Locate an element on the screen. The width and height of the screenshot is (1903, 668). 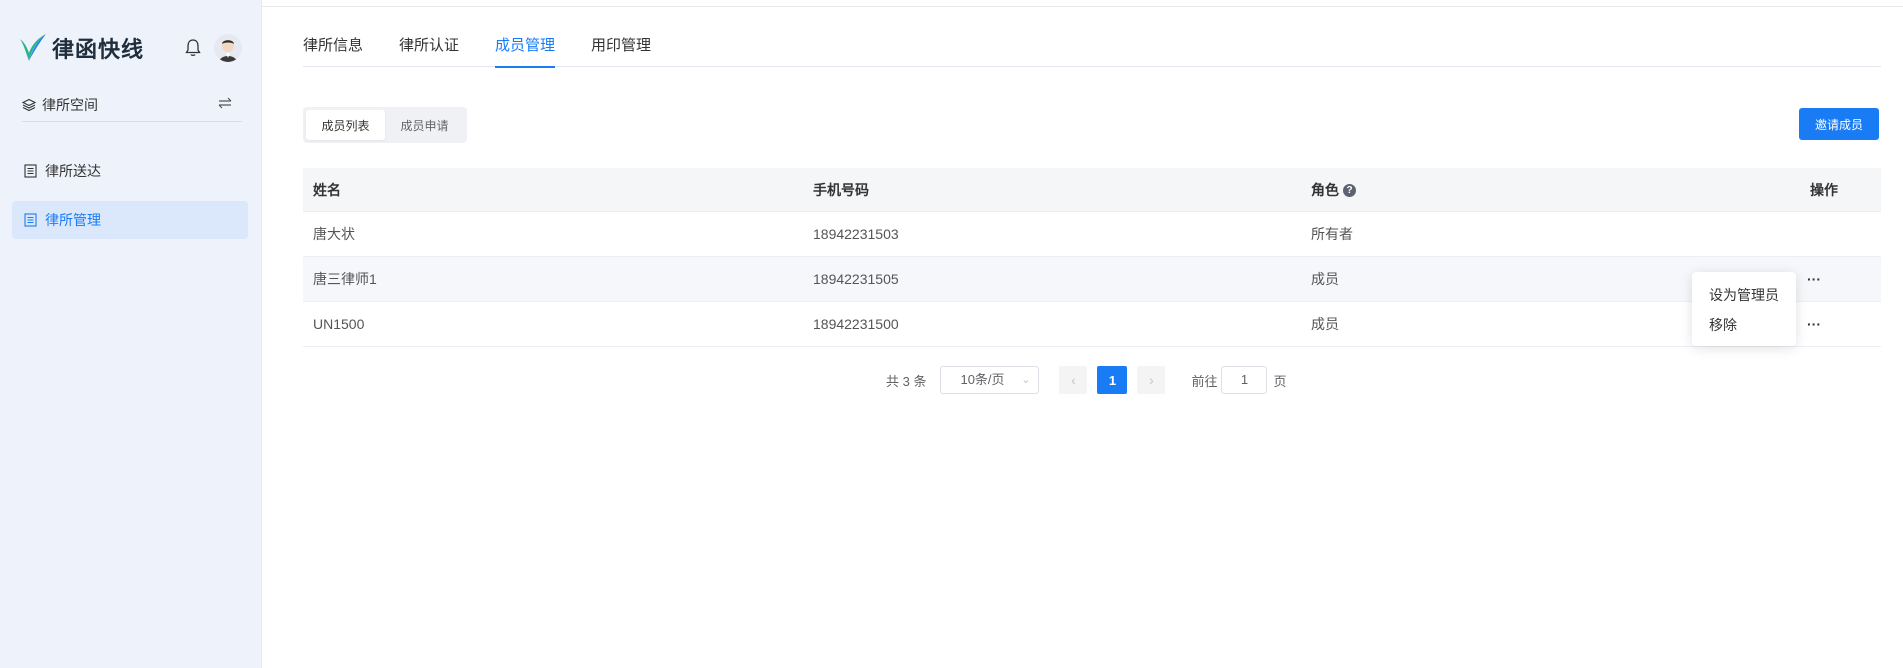
logo-icon is located at coordinates (33, 47).